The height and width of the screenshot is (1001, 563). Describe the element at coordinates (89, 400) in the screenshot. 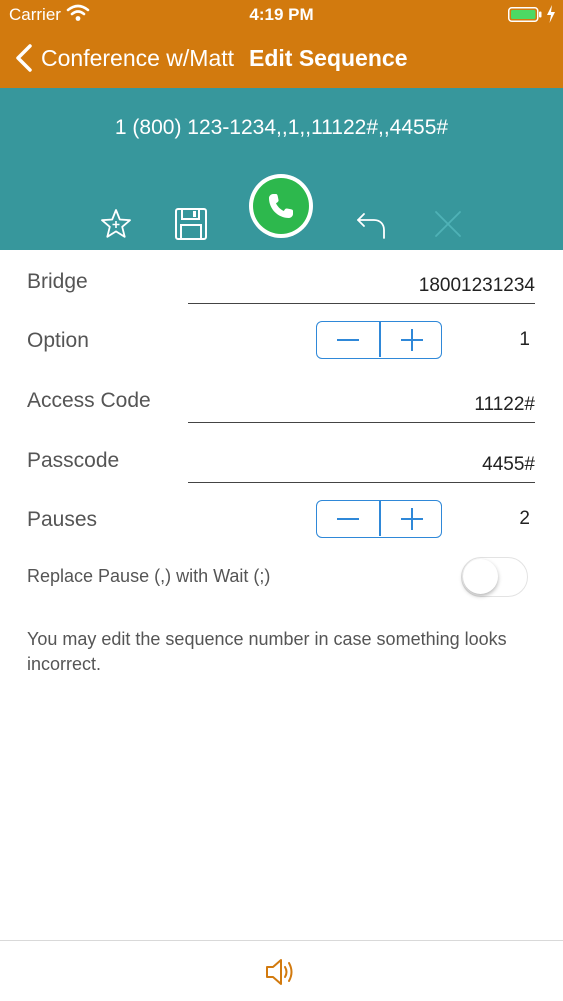

I see `access-code-label: Access Code` at that location.